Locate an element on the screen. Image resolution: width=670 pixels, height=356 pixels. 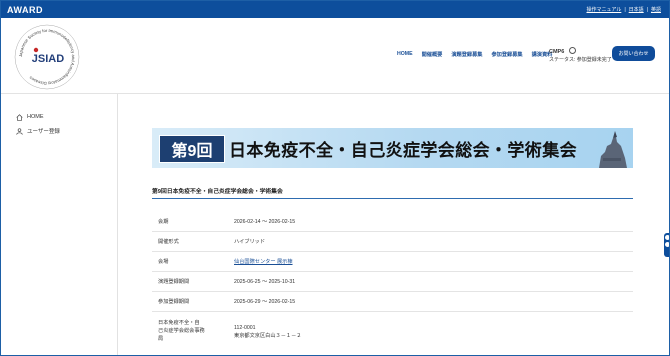
top-bar: AWARD 操作マニュアル | 日本語 | 英語 is located at coordinates (335, 9).